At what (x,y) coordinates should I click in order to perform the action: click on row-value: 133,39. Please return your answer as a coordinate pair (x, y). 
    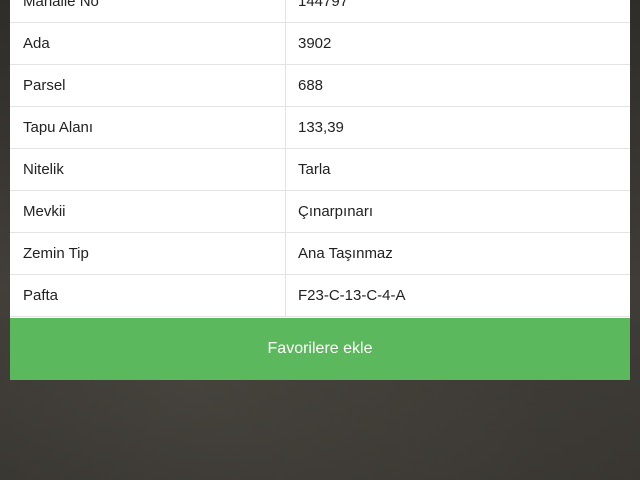
    Looking at the image, I should click on (321, 127).